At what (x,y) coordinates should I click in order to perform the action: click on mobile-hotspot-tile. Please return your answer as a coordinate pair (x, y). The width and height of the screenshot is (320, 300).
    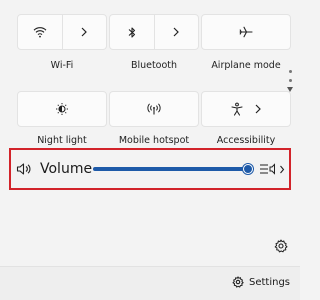
    Looking at the image, I should click on (154, 109).